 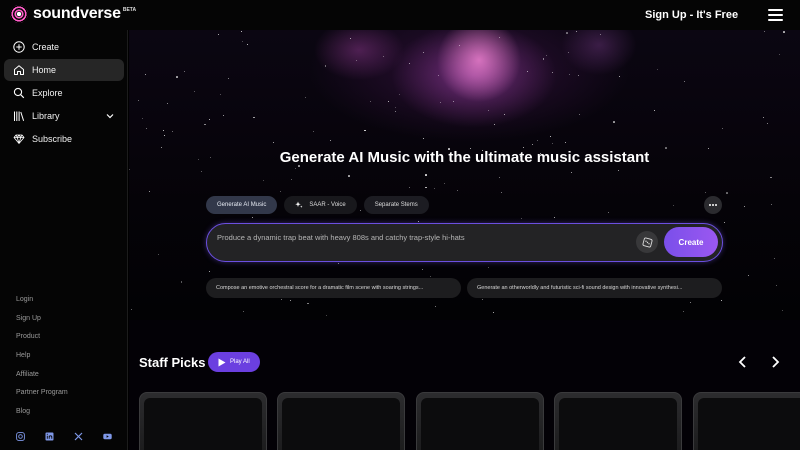 I want to click on library-icon, so click(x=19, y=116).